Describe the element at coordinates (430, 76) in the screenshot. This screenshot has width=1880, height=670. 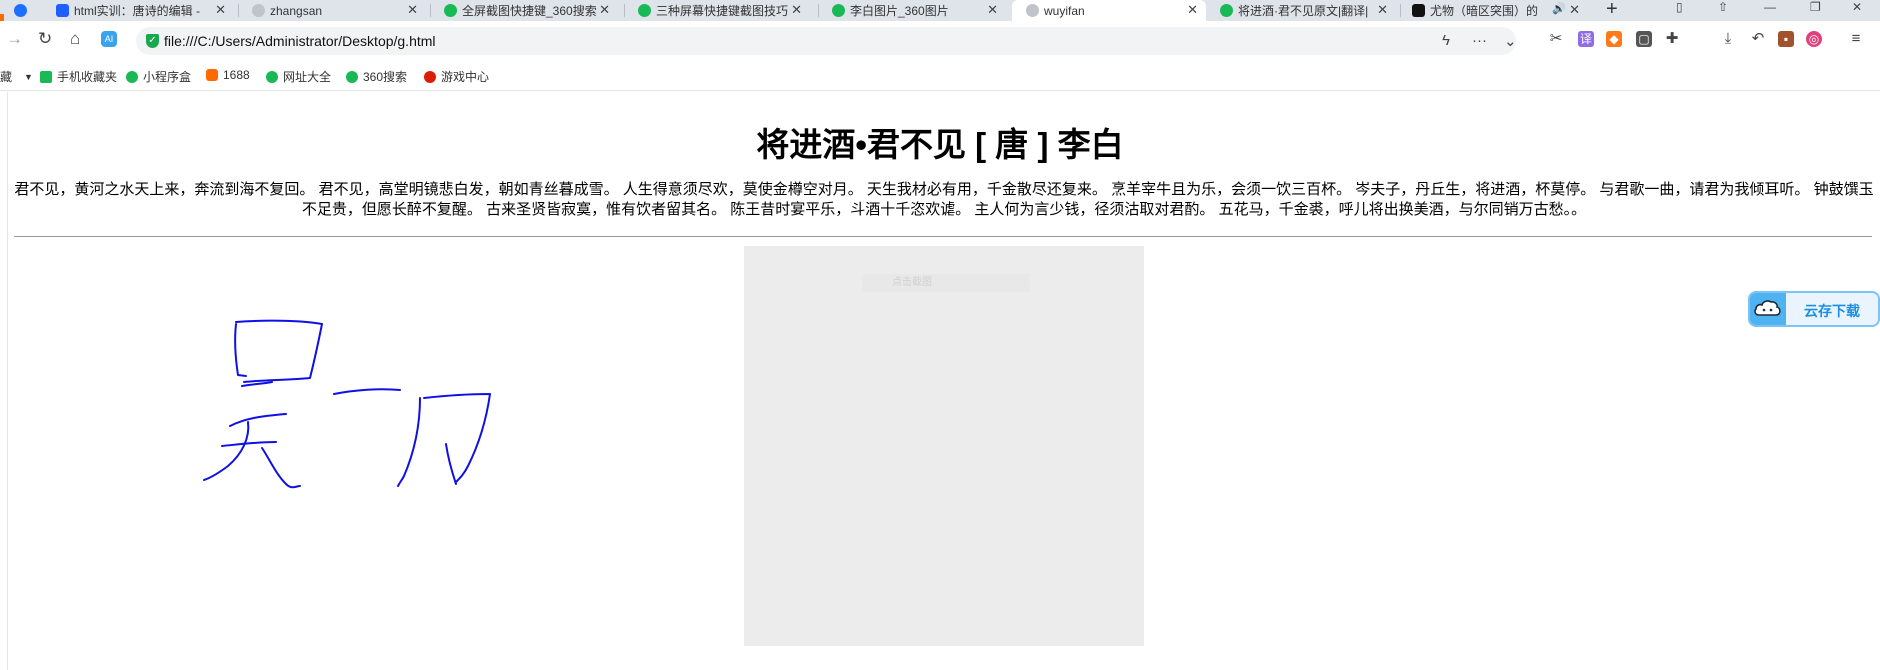
I see `game-icon` at that location.